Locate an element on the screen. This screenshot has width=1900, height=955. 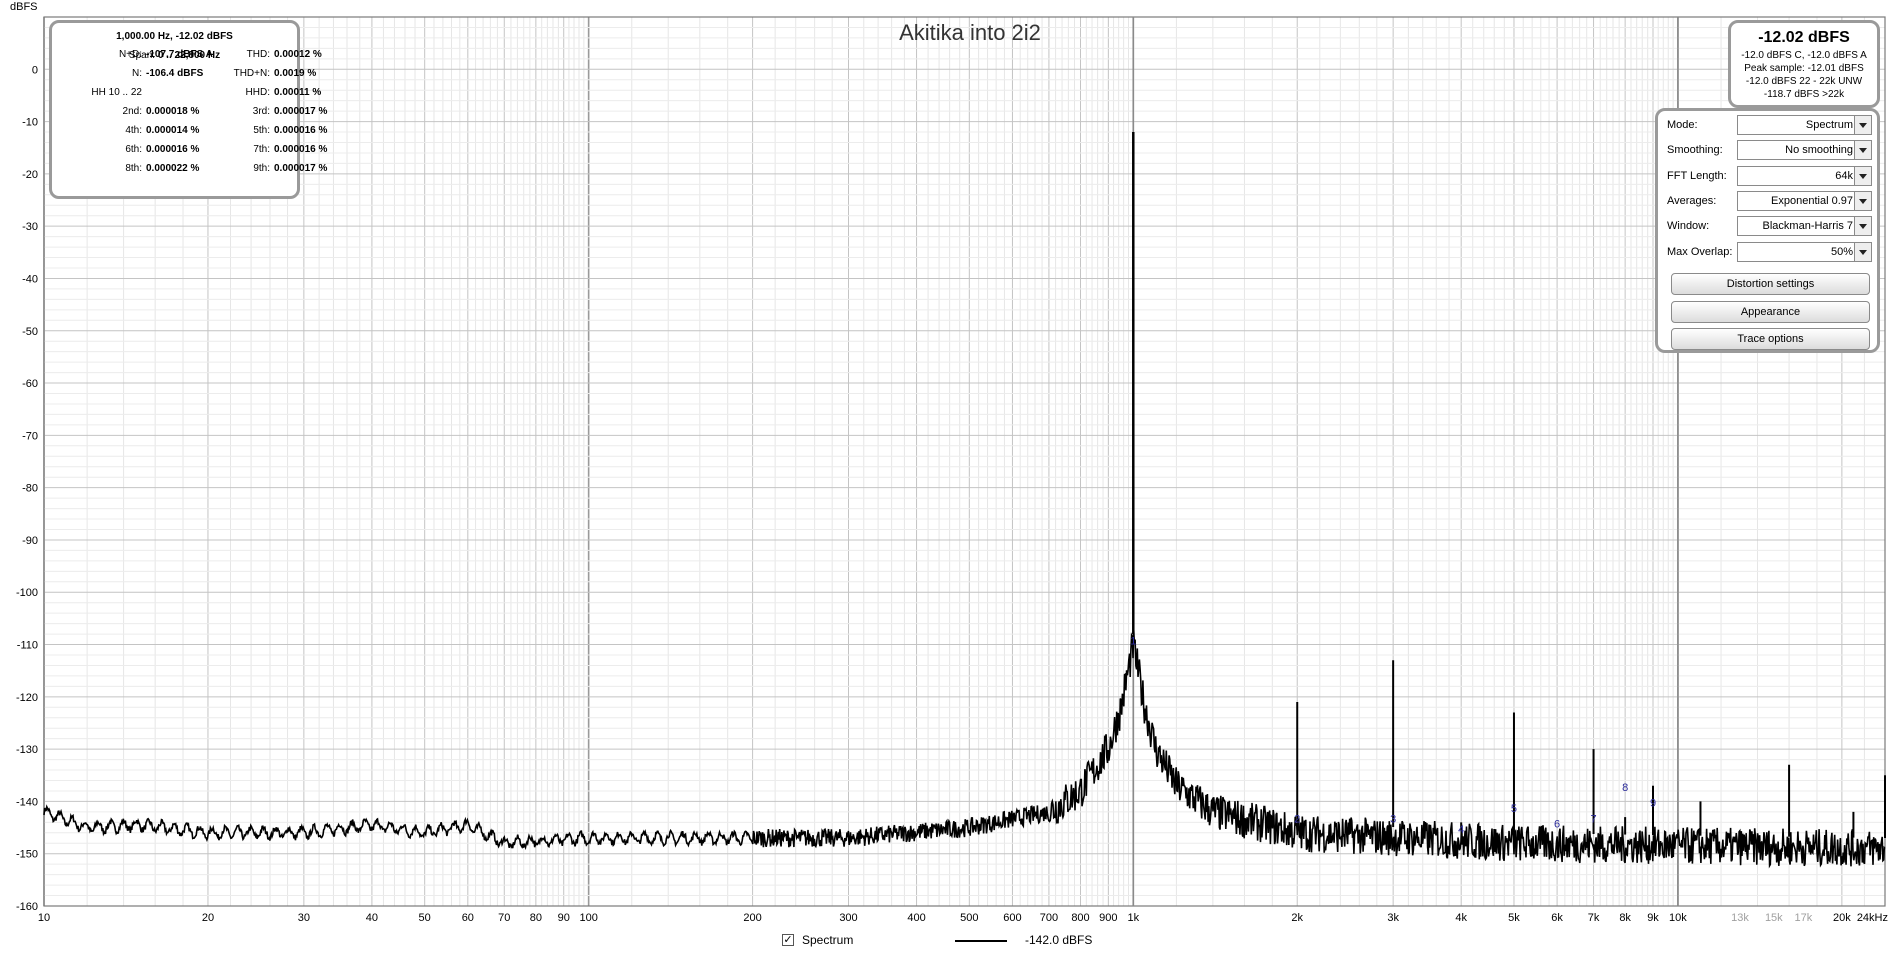
harmonic-marker: 3 is located at coordinates (1393, 819).